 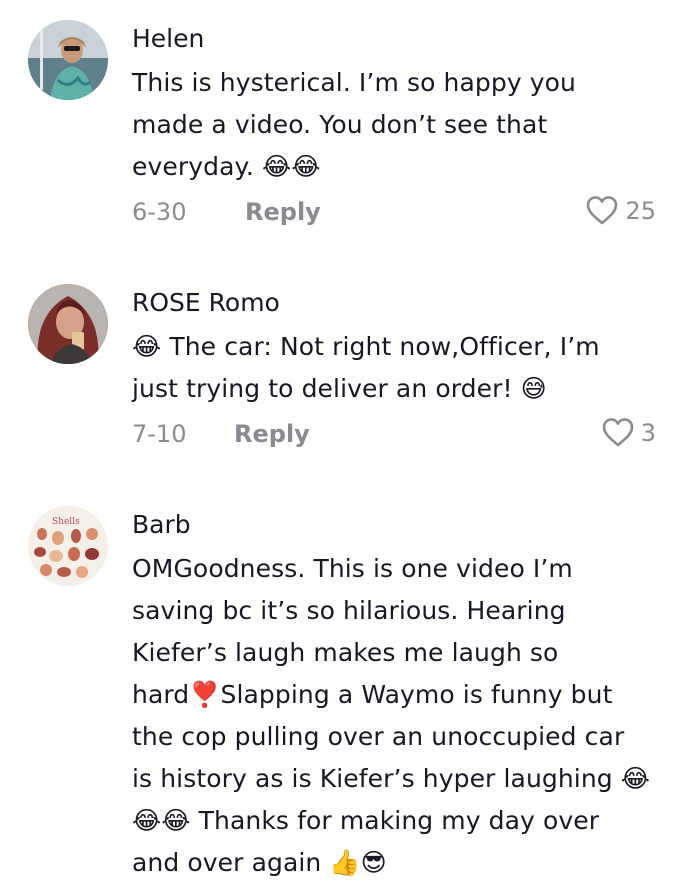 I want to click on like-count: 3, so click(x=648, y=432).